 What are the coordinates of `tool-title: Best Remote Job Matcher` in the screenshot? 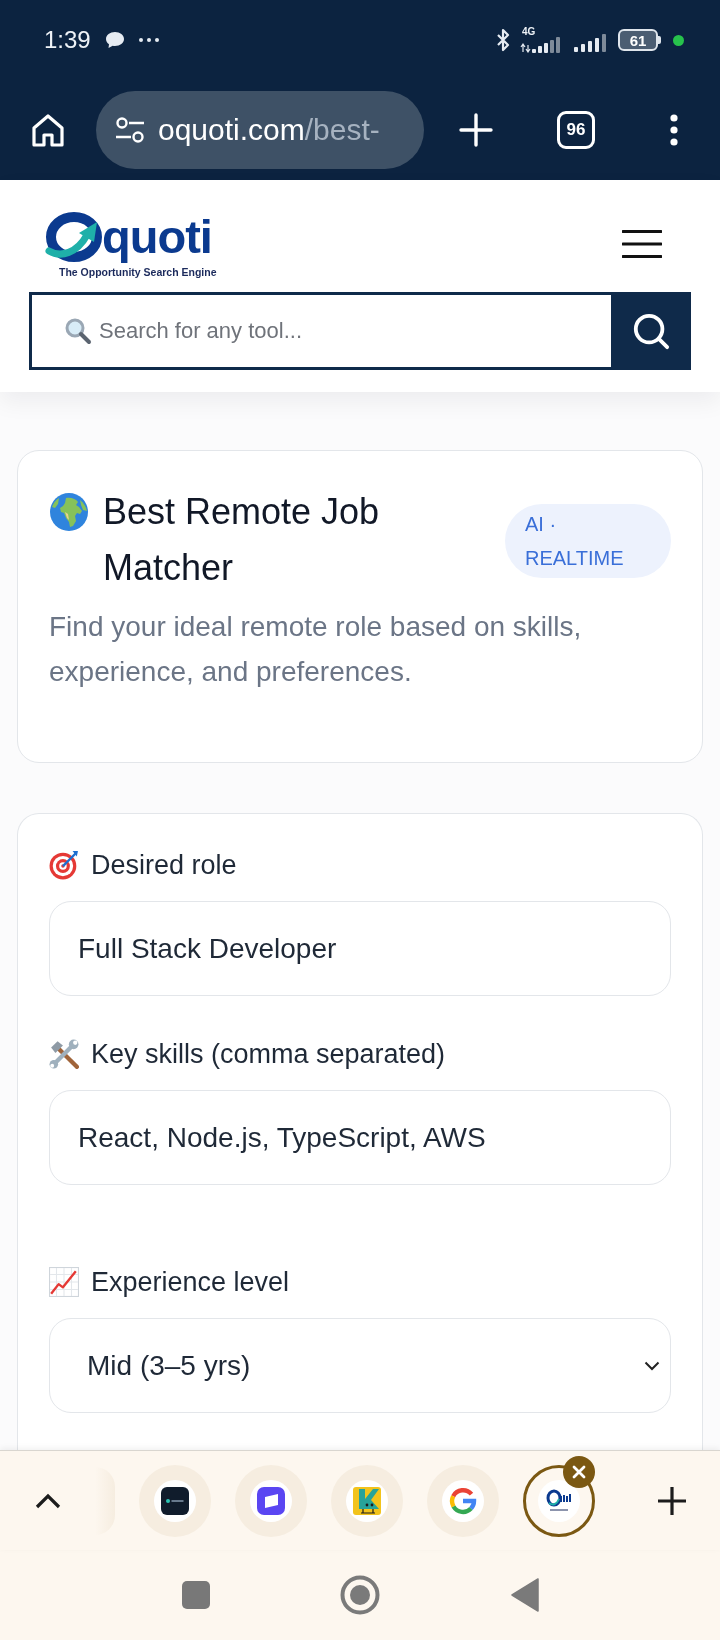 It's located at (242, 540).